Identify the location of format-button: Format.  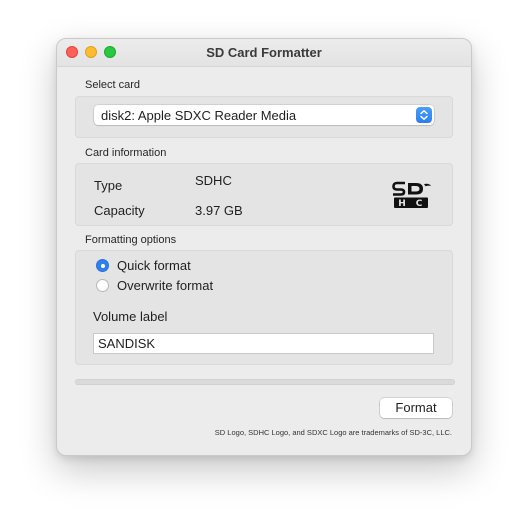
(416, 408).